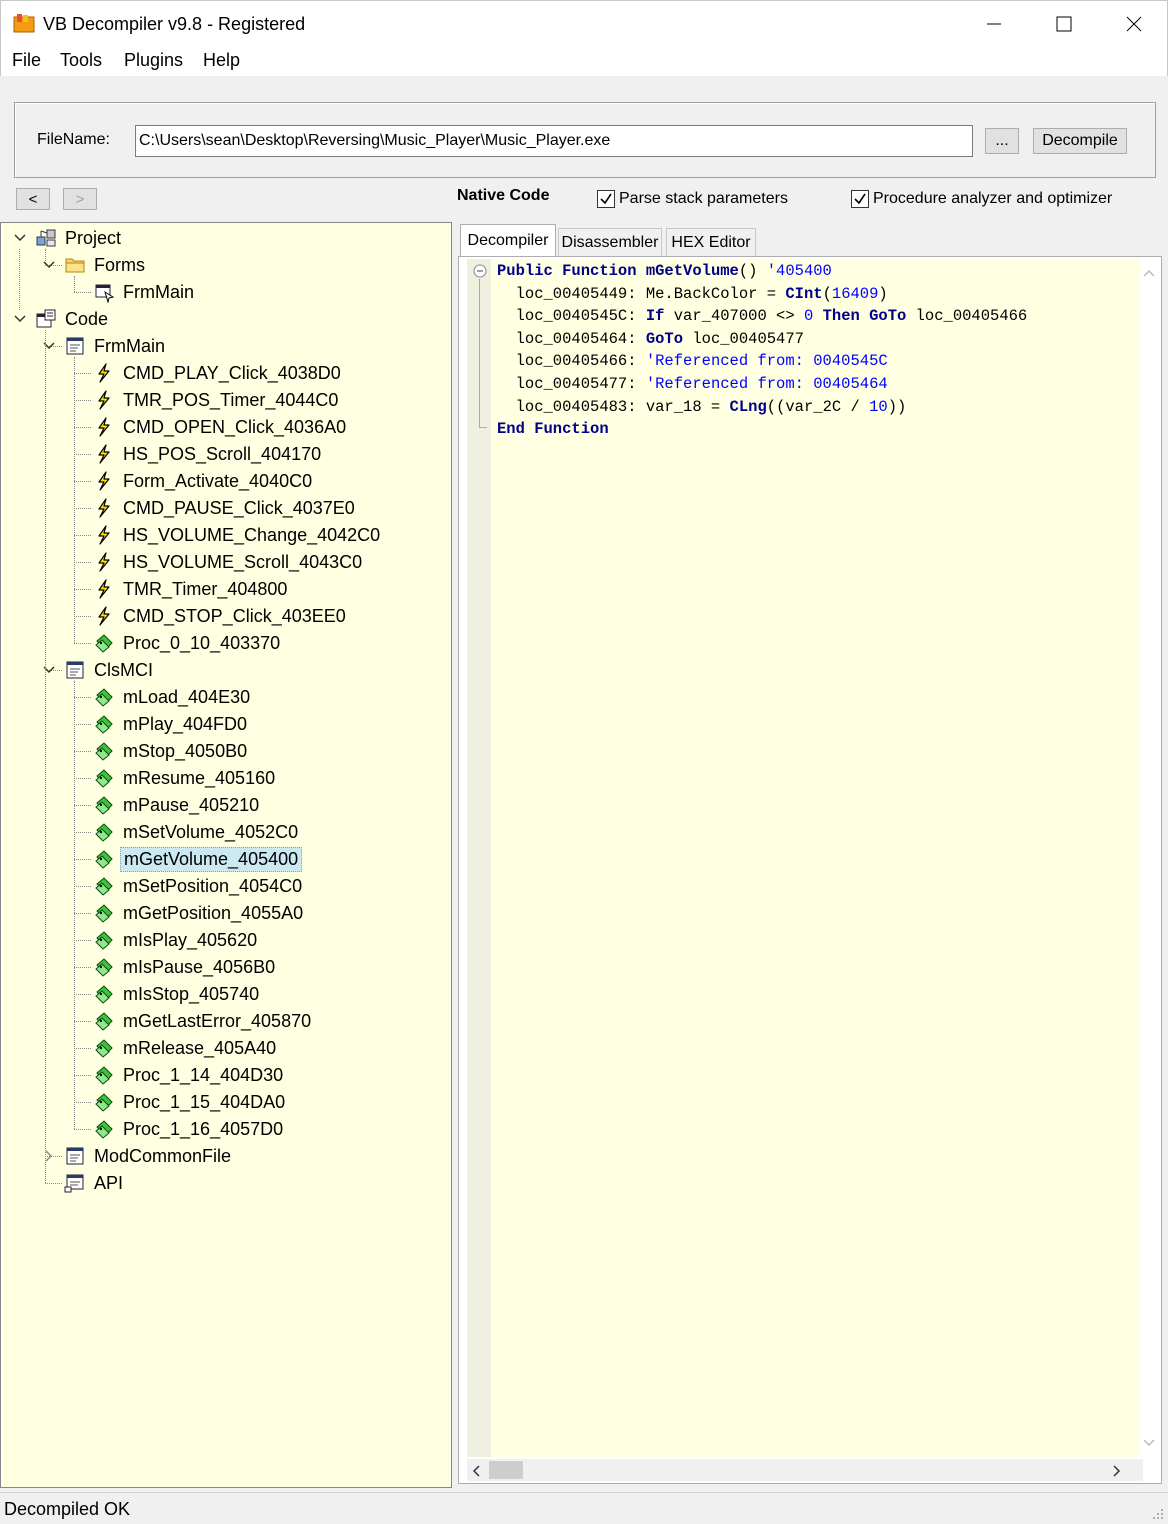 The width and height of the screenshot is (1168, 1524). What do you see at coordinates (506, 1470) in the screenshot?
I see `scroll-thumb` at bounding box center [506, 1470].